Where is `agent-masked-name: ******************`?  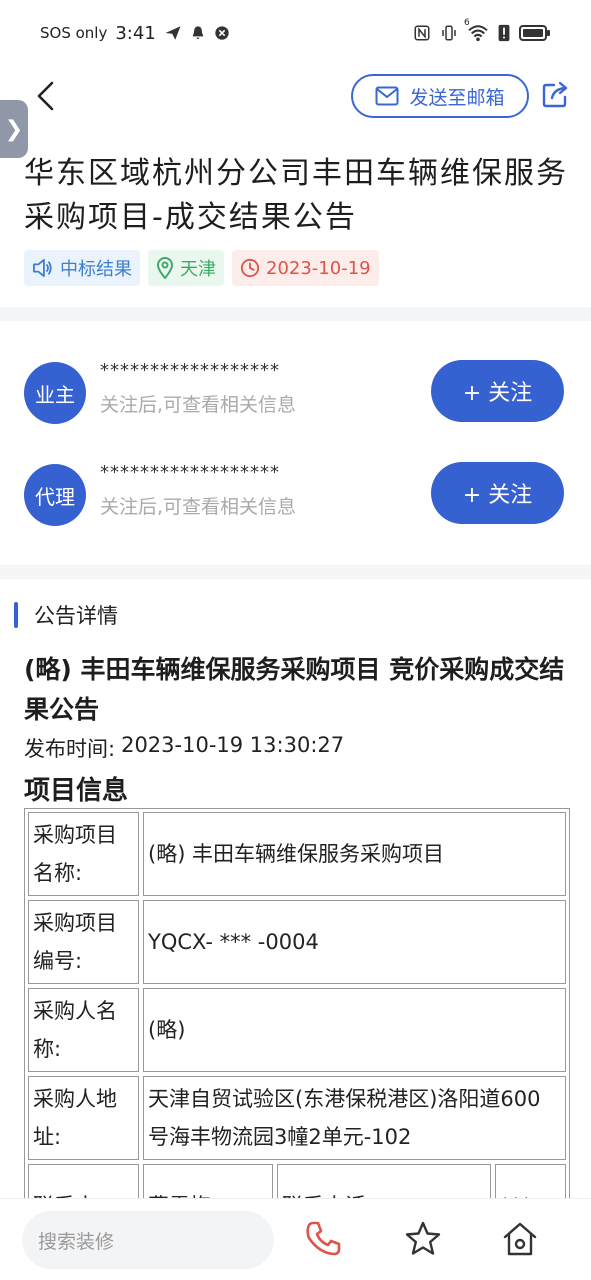 agent-masked-name: ****************** is located at coordinates (190, 472).